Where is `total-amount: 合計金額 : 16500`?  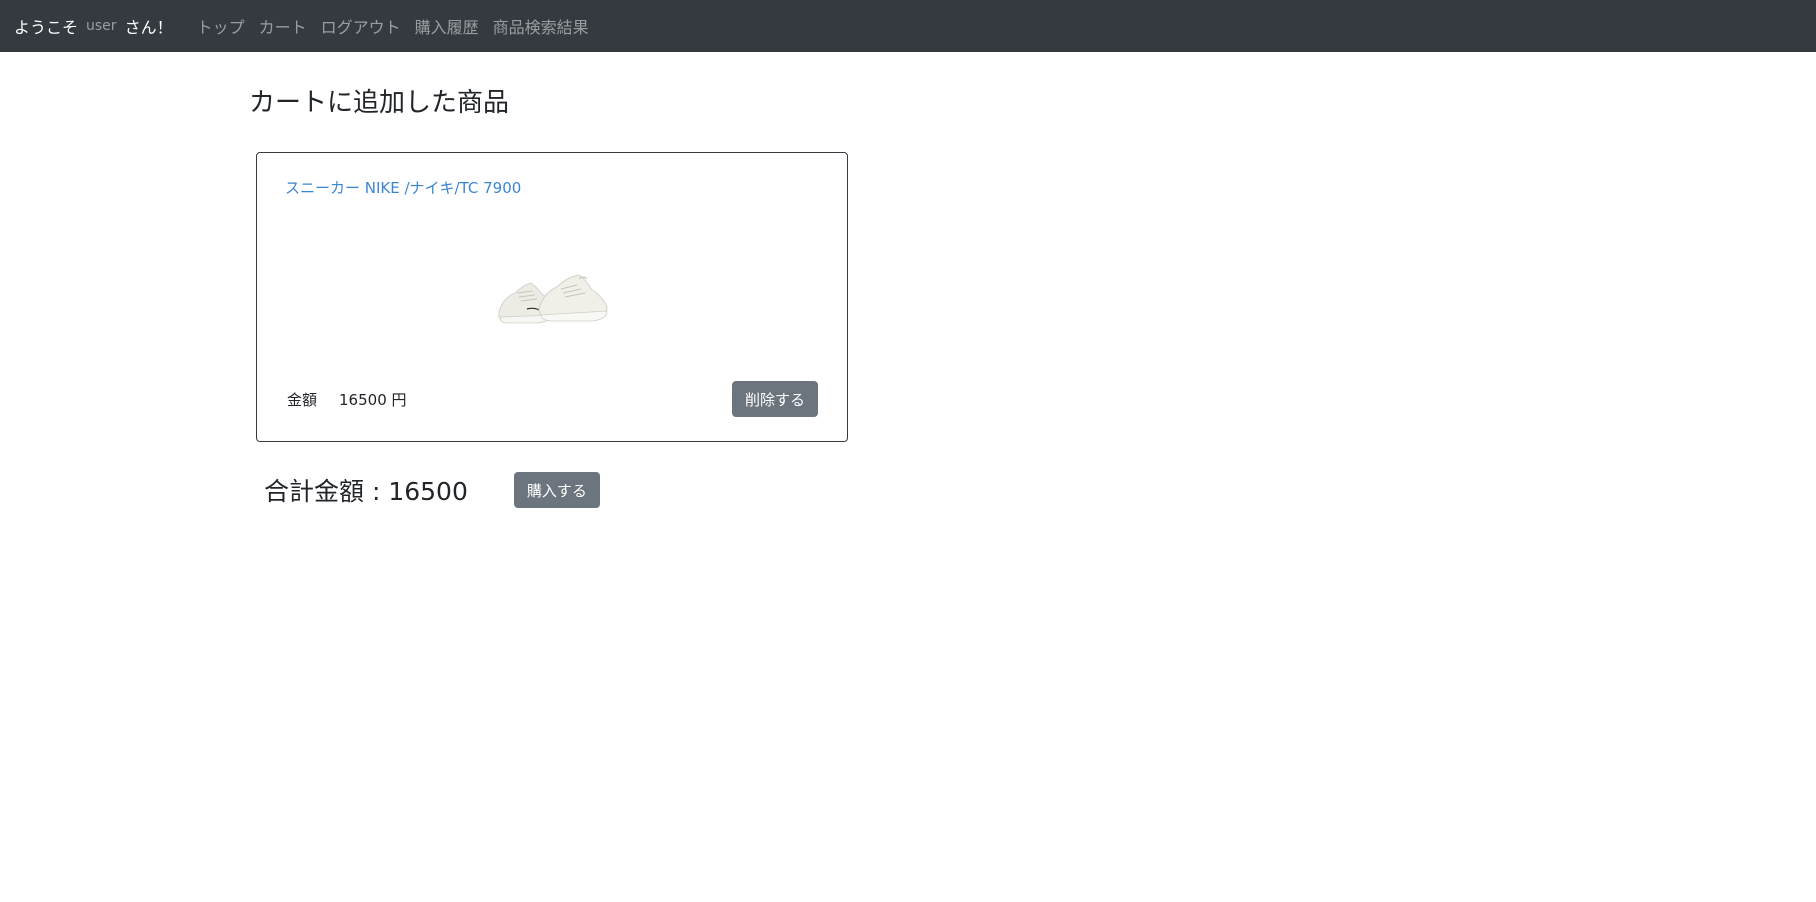 total-amount: 合計金額 : 16500 is located at coordinates (366, 491).